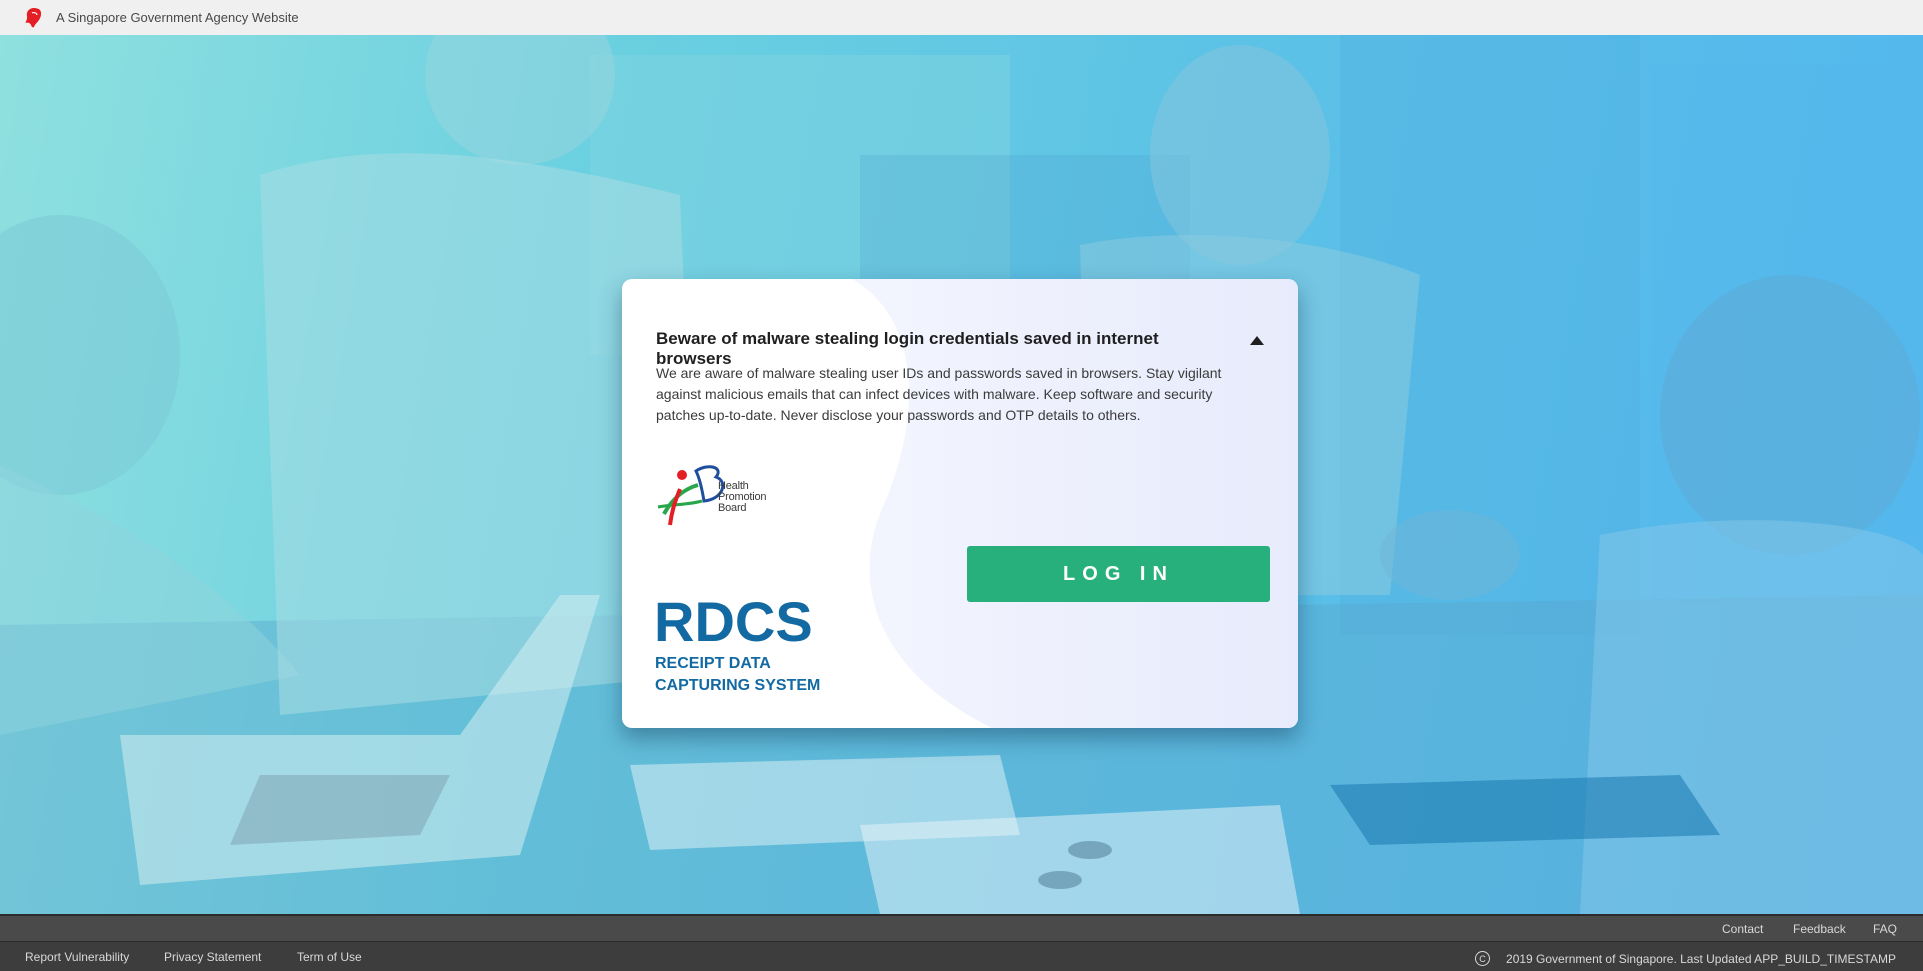 The width and height of the screenshot is (1923, 971). What do you see at coordinates (732, 508) in the screenshot?
I see `hpb-logo-line: Board` at bounding box center [732, 508].